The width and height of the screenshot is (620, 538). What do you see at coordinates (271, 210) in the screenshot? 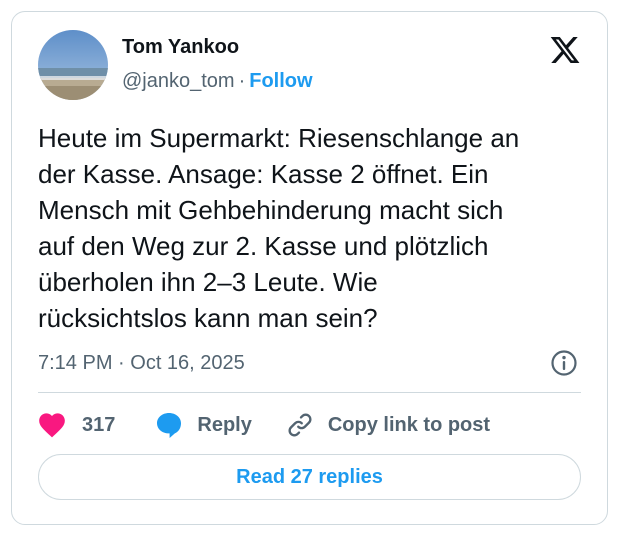
I see `tweet-text-line: Mensch mit Gehbehinderung macht sich` at bounding box center [271, 210].